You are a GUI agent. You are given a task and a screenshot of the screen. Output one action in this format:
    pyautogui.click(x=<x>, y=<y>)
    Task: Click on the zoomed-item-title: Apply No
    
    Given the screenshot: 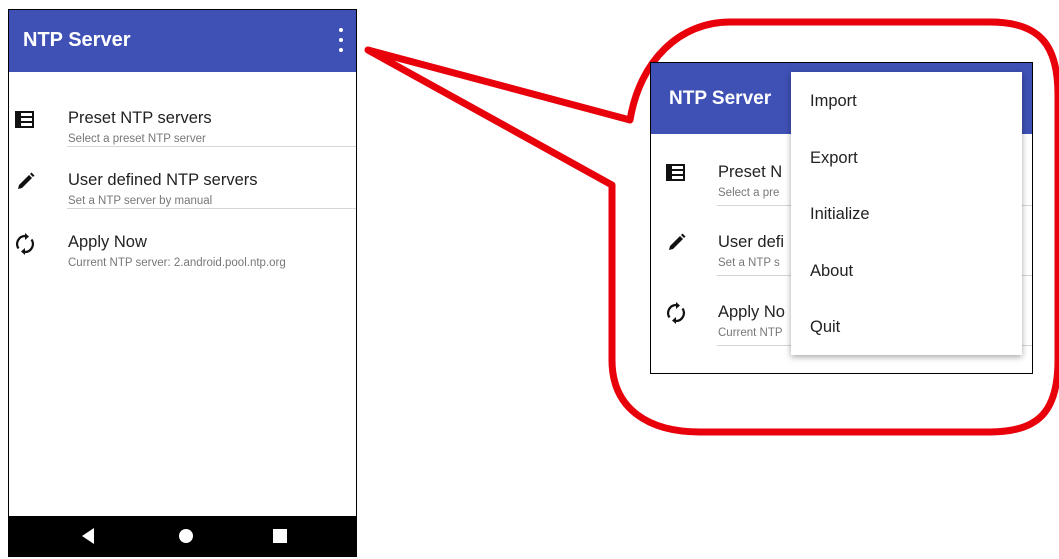 What is the action you would take?
    pyautogui.click(x=751, y=312)
    